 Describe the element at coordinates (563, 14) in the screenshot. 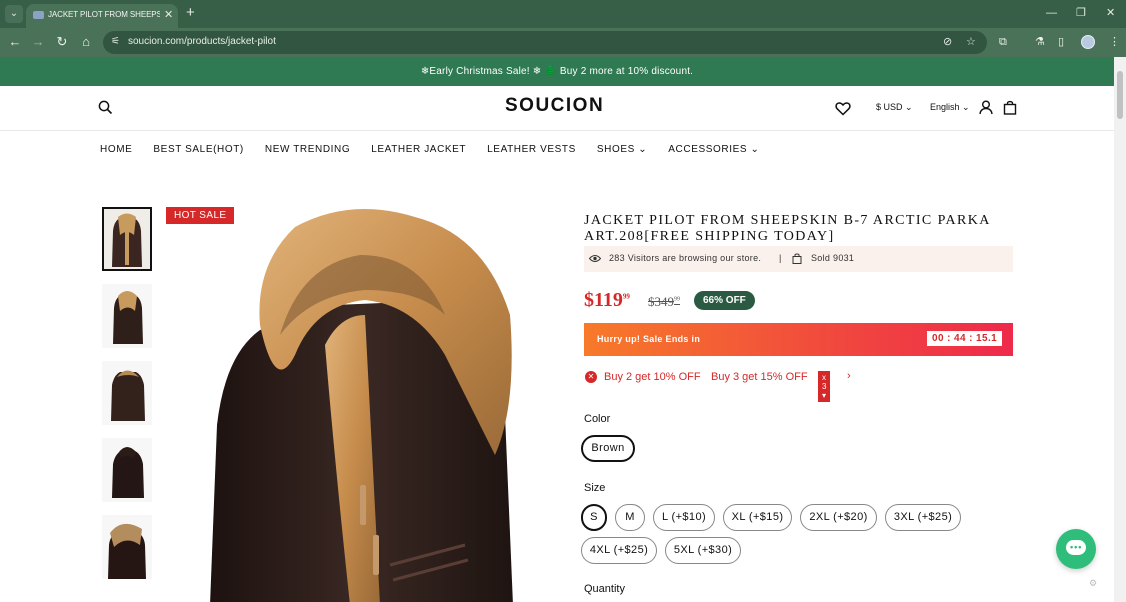

I see `browser-tab-bar: ⌄ JACKET PILOT FROM SHEEPSKIN ✕ + — ❐ ✕` at that location.